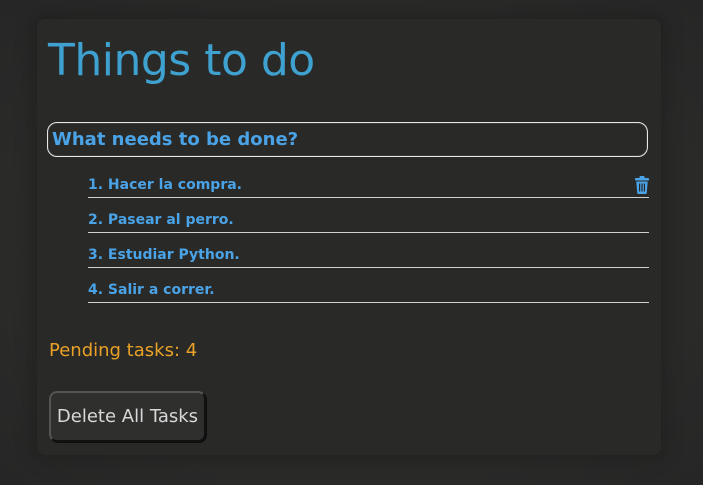 The image size is (703, 485). Describe the element at coordinates (123, 350) in the screenshot. I see `pending-tasks-count: Pending tasks: 4` at that location.